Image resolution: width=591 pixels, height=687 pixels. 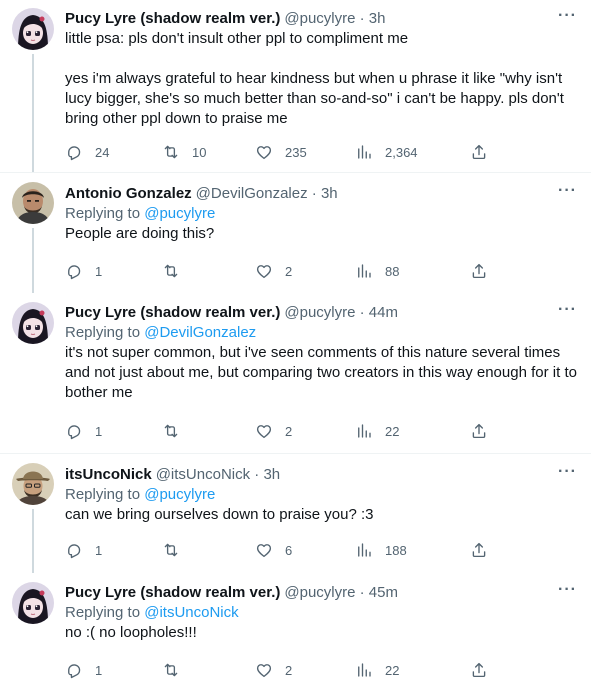 I want to click on views-button: 88, so click(x=377, y=271).